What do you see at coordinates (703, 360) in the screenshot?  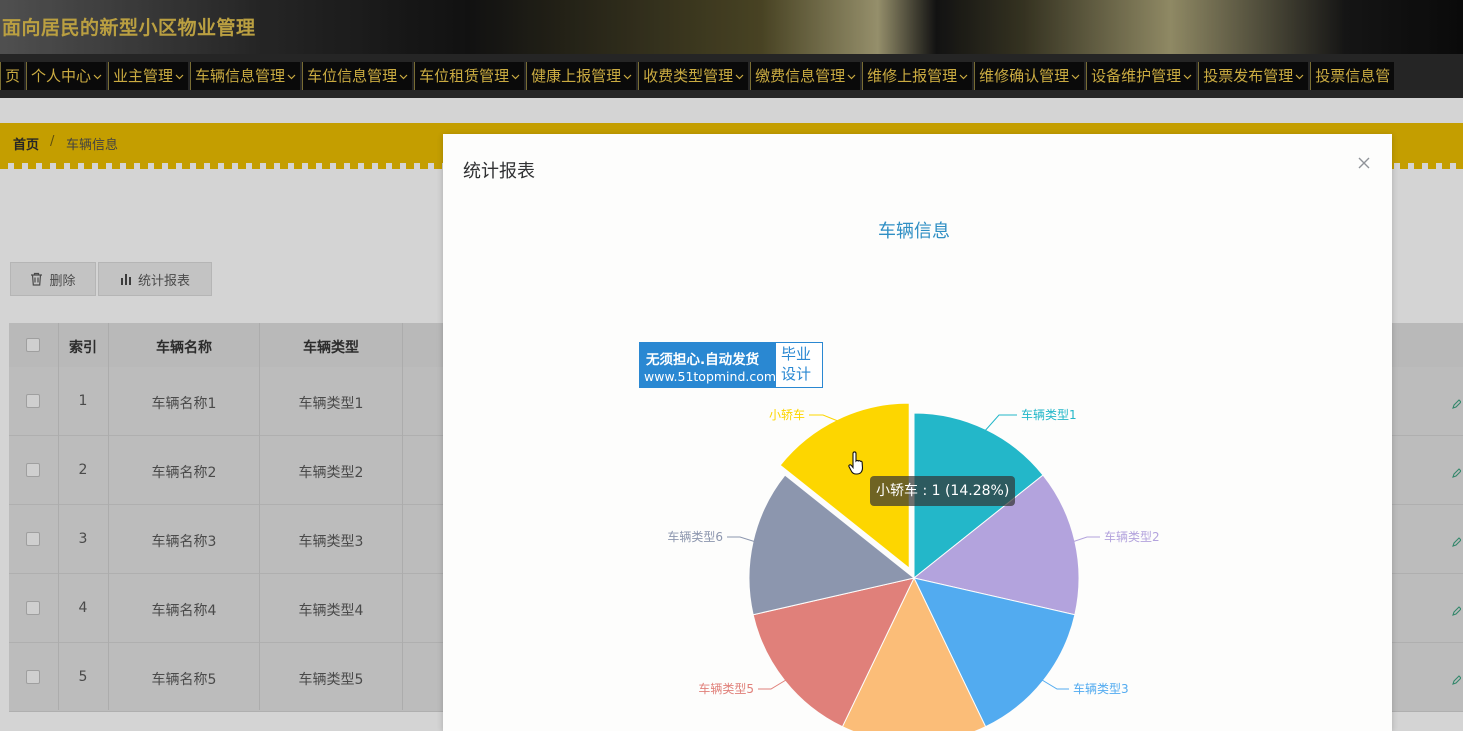 I see `watermark-line1: 无须担心.自动发货` at bounding box center [703, 360].